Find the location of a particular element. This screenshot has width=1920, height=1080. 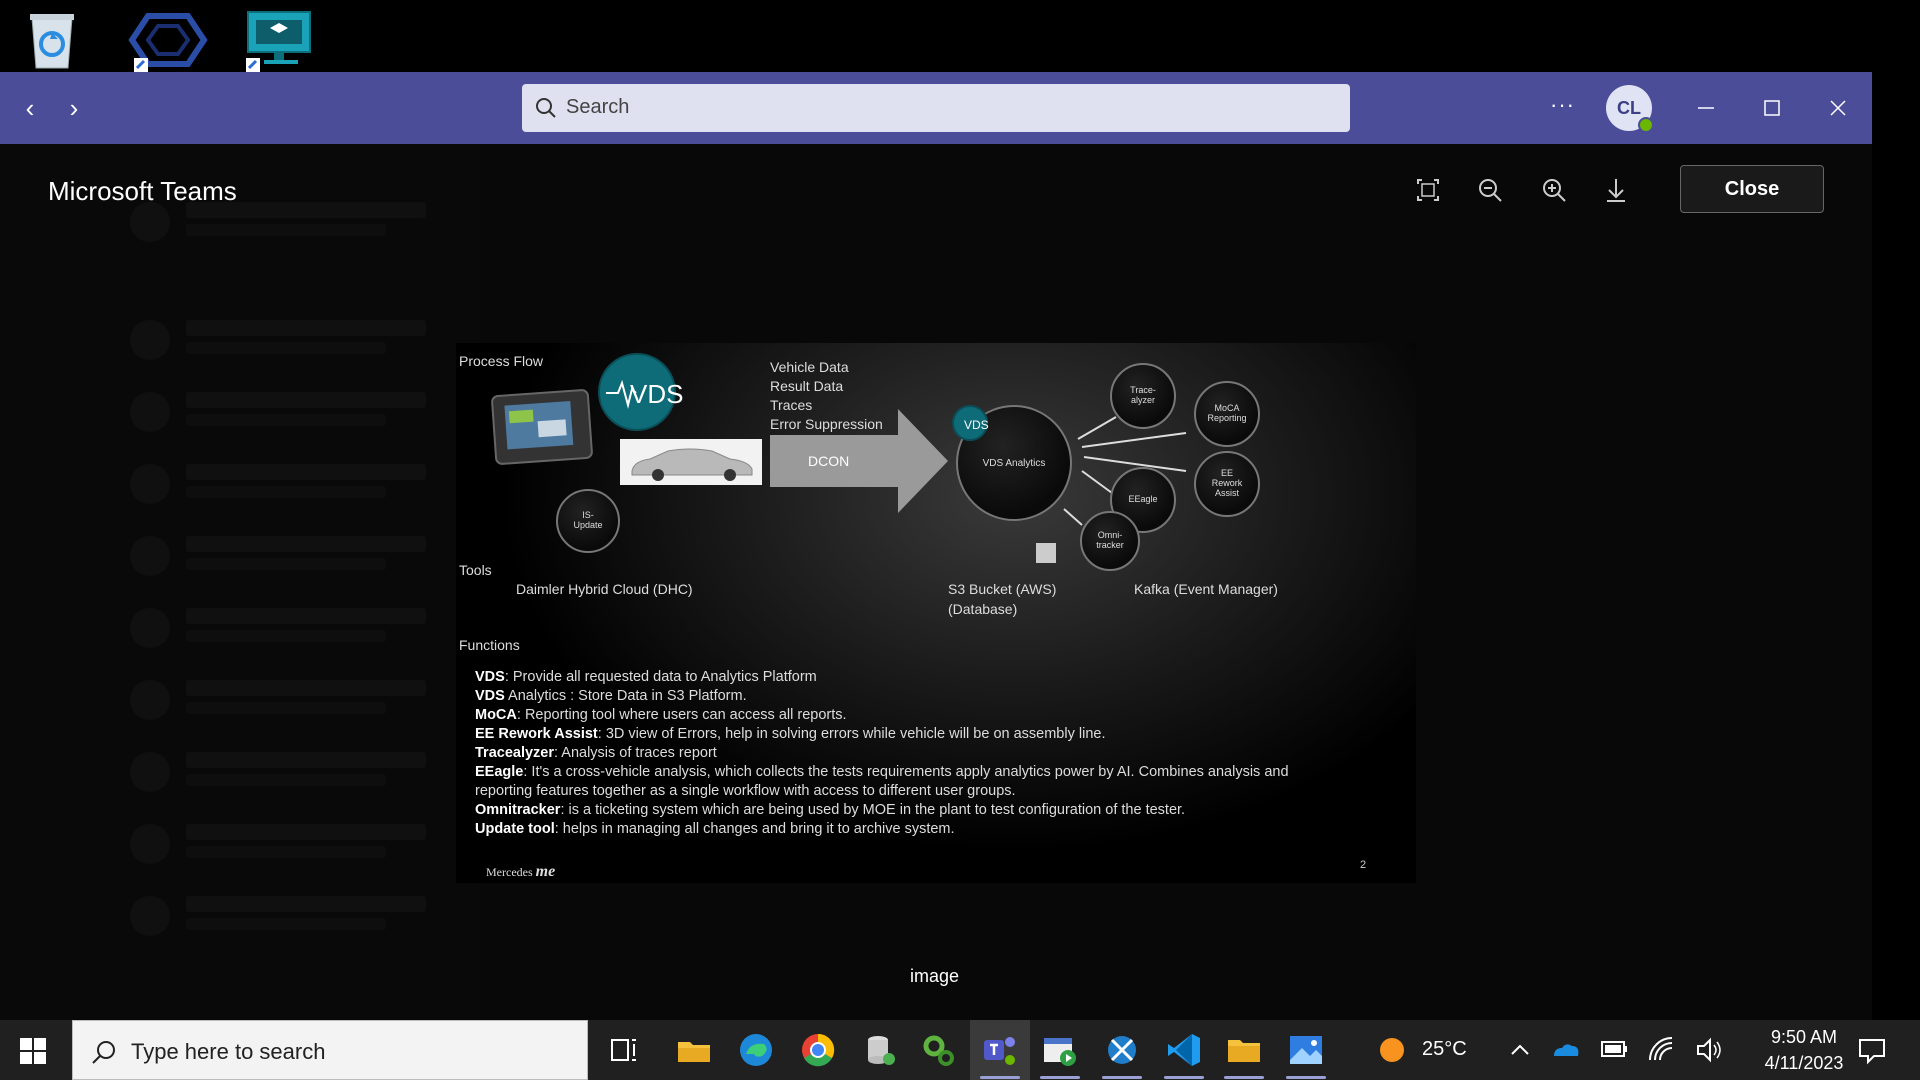

chrome-browser-icon is located at coordinates (818, 1050).